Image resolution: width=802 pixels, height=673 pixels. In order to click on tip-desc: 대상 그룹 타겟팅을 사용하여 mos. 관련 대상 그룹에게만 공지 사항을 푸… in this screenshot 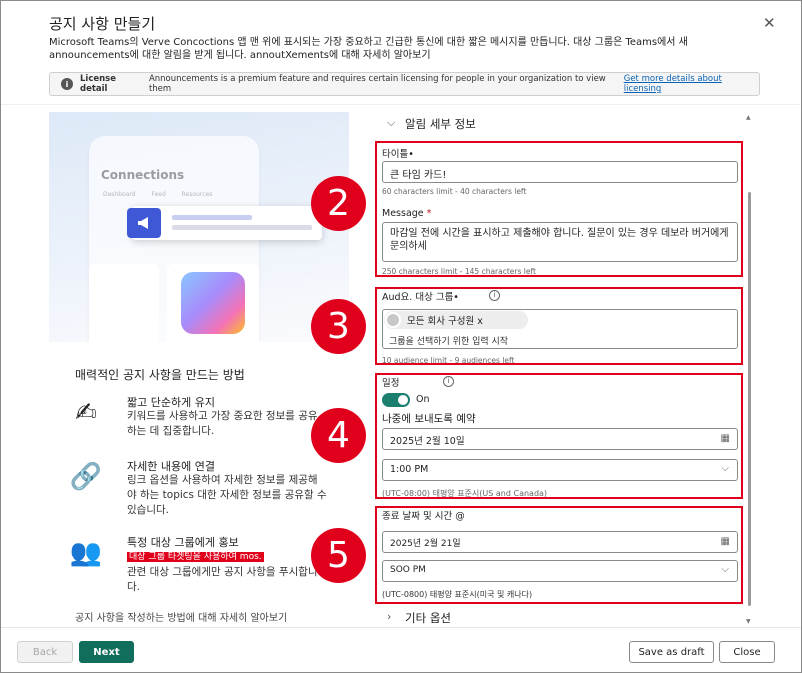, I will do `click(227, 572)`.